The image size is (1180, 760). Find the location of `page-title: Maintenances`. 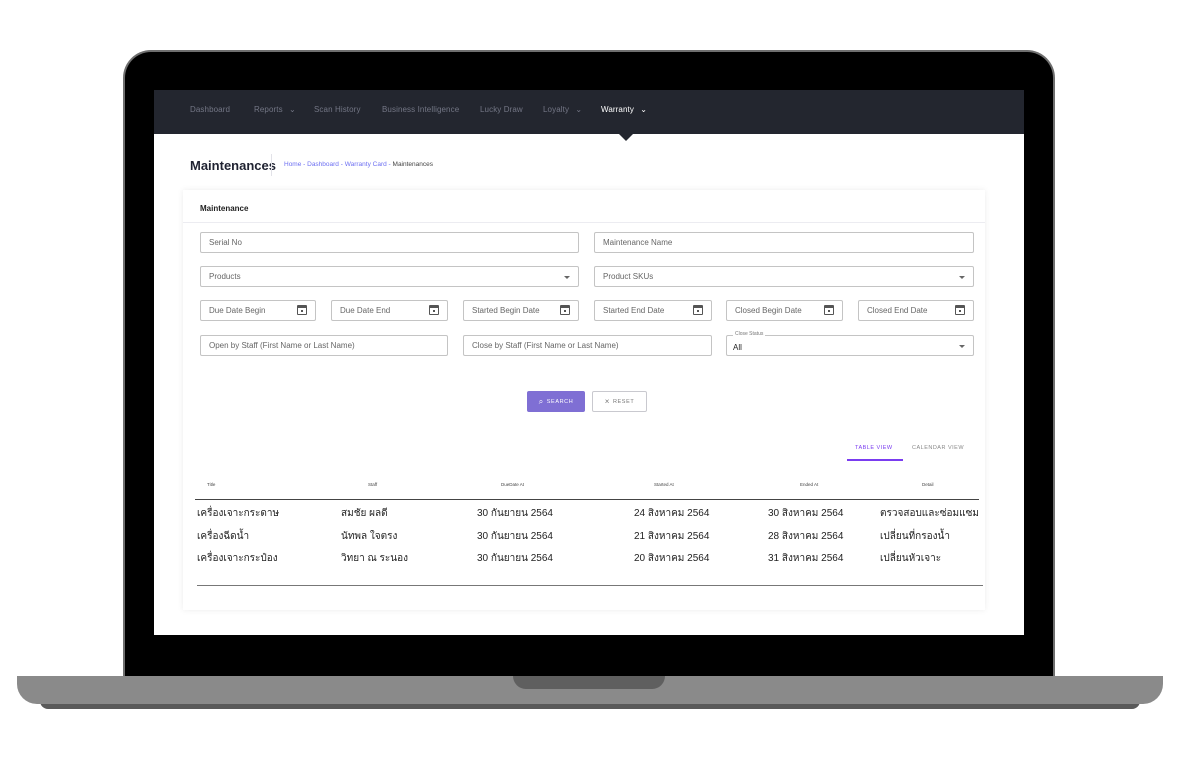

page-title: Maintenances is located at coordinates (233, 165).